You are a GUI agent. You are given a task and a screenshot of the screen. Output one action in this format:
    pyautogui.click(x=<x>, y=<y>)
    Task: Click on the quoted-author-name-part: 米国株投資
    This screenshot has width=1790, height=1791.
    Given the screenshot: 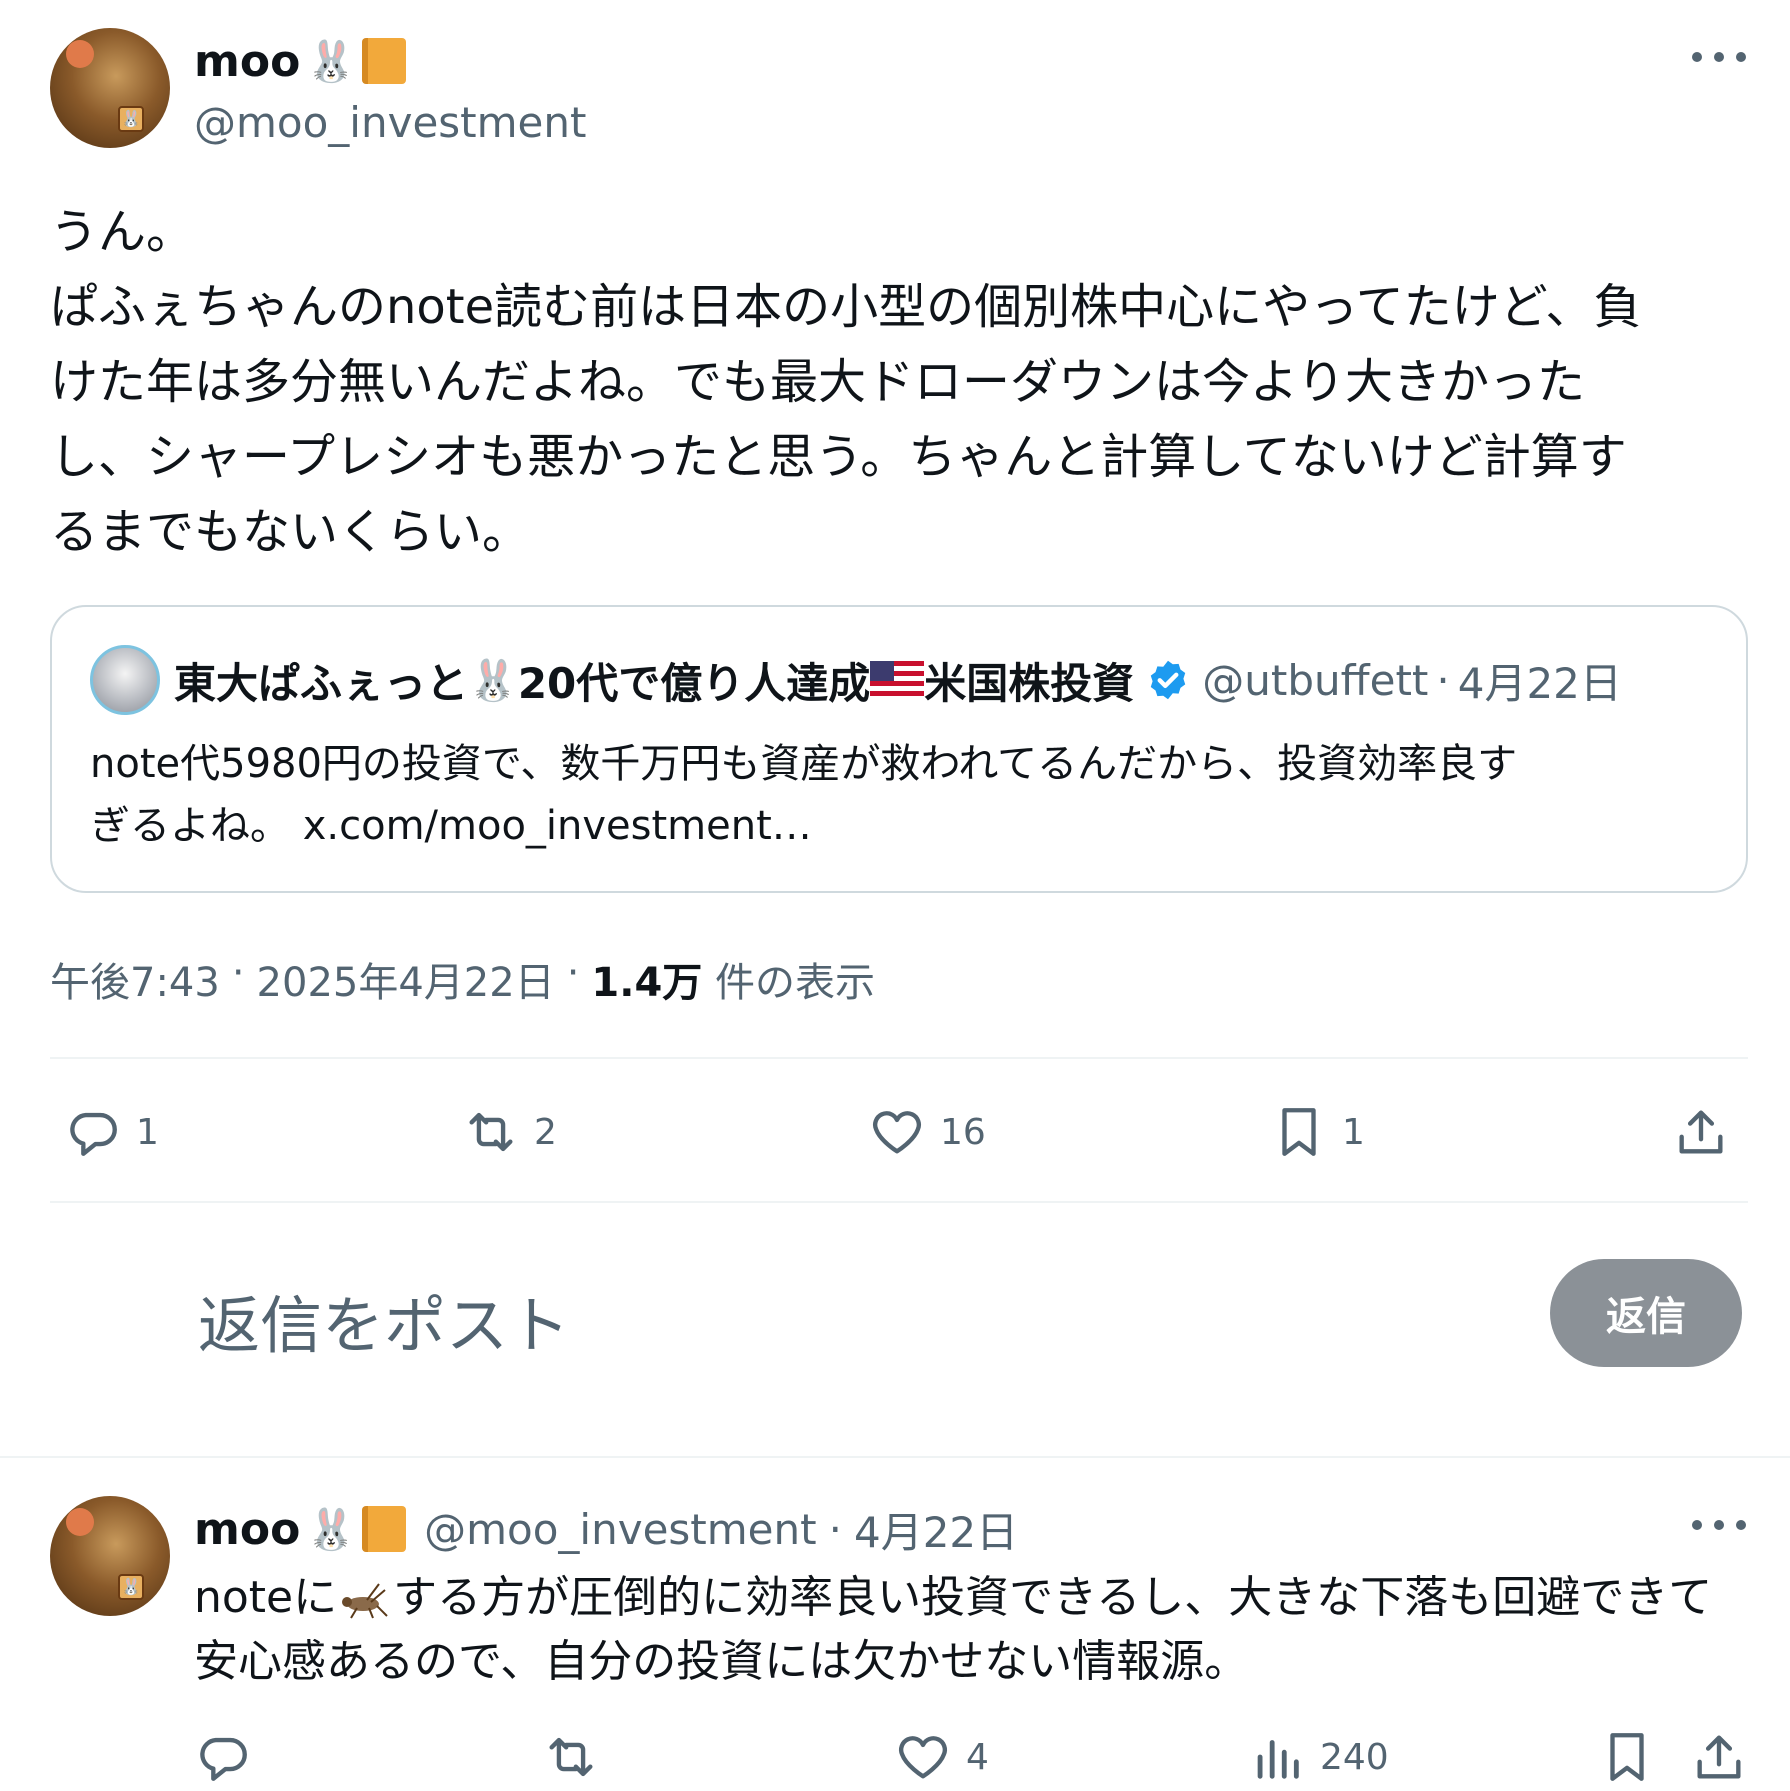 What is the action you would take?
    pyautogui.click(x=1029, y=683)
    